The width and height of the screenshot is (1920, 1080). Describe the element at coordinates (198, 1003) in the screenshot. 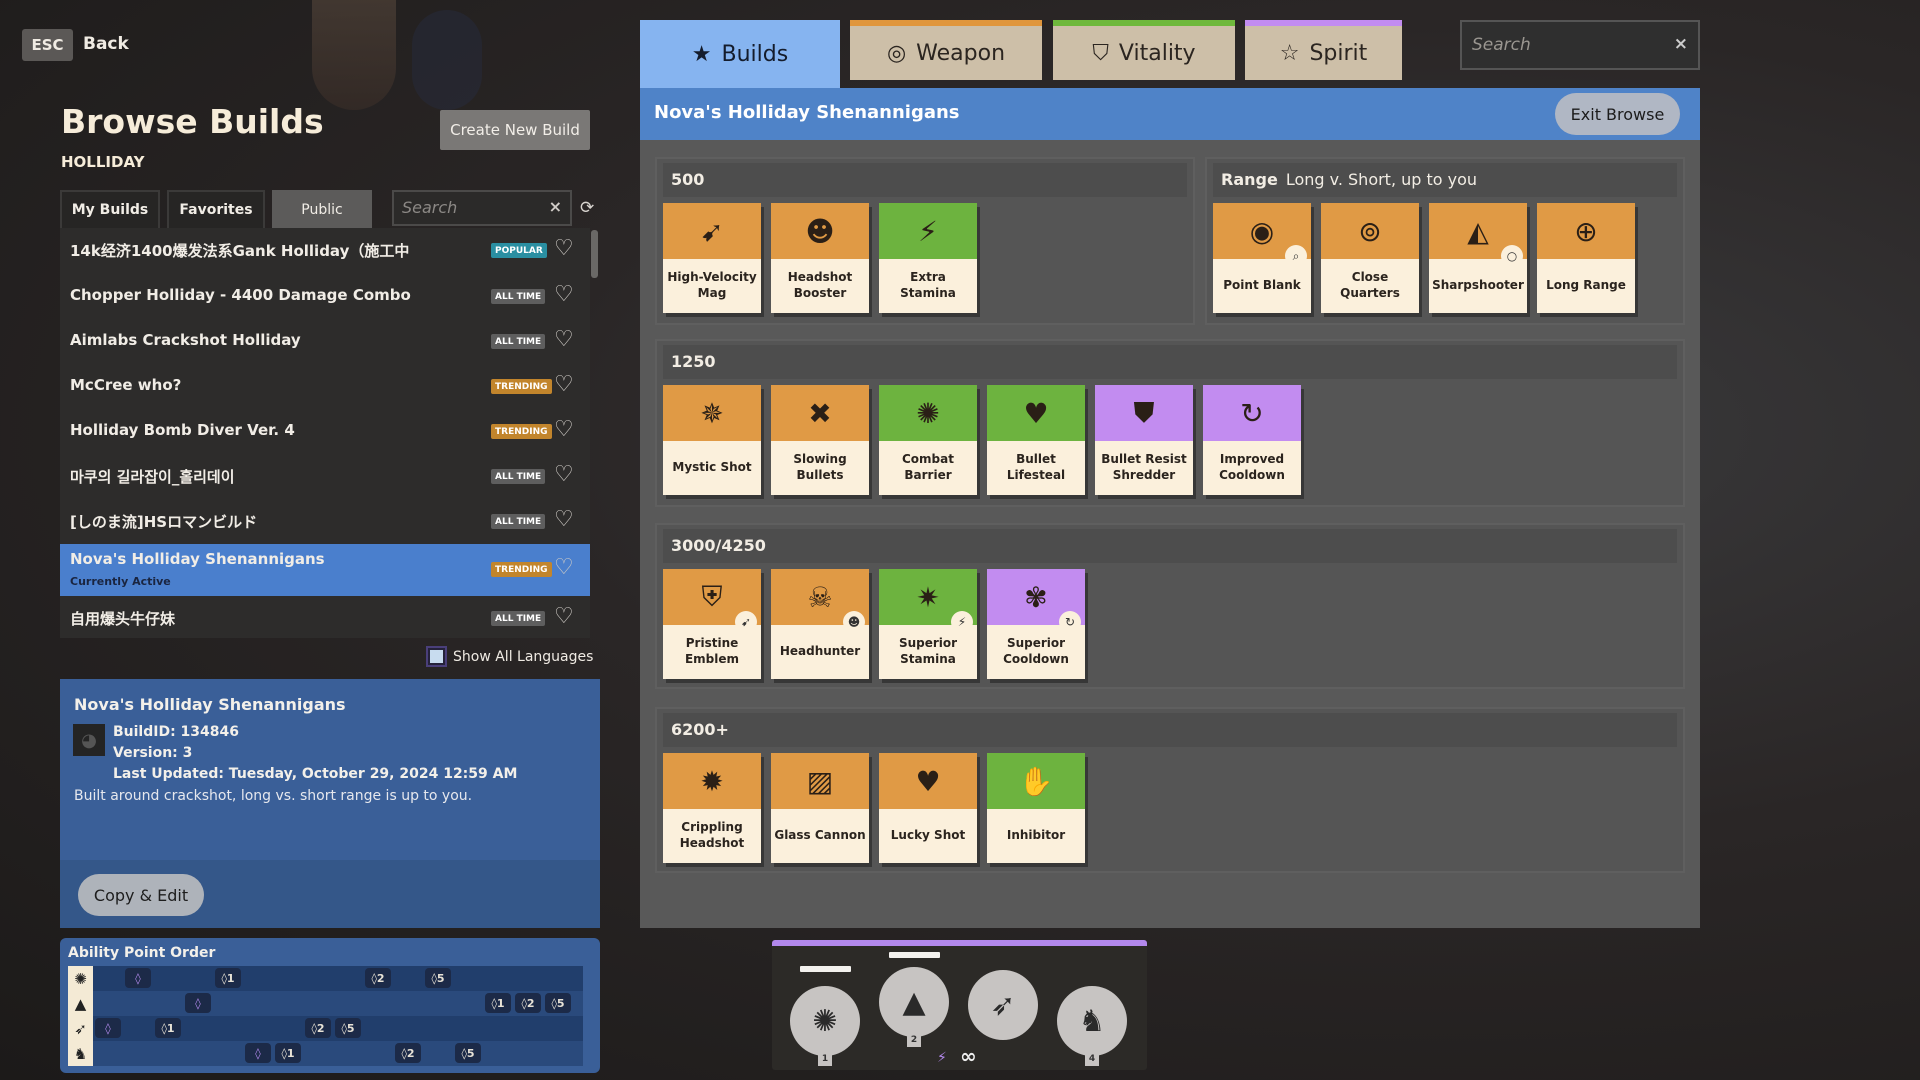

I see `ability-unlock-point: ◊` at that location.